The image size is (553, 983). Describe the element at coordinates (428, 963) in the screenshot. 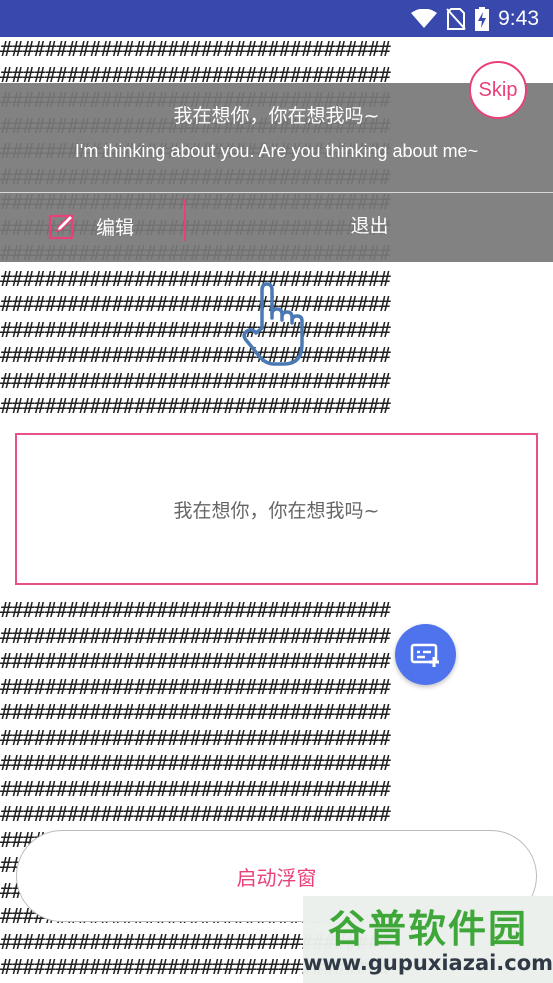

I see `watermark-url: www.gupuxiazai.com` at that location.